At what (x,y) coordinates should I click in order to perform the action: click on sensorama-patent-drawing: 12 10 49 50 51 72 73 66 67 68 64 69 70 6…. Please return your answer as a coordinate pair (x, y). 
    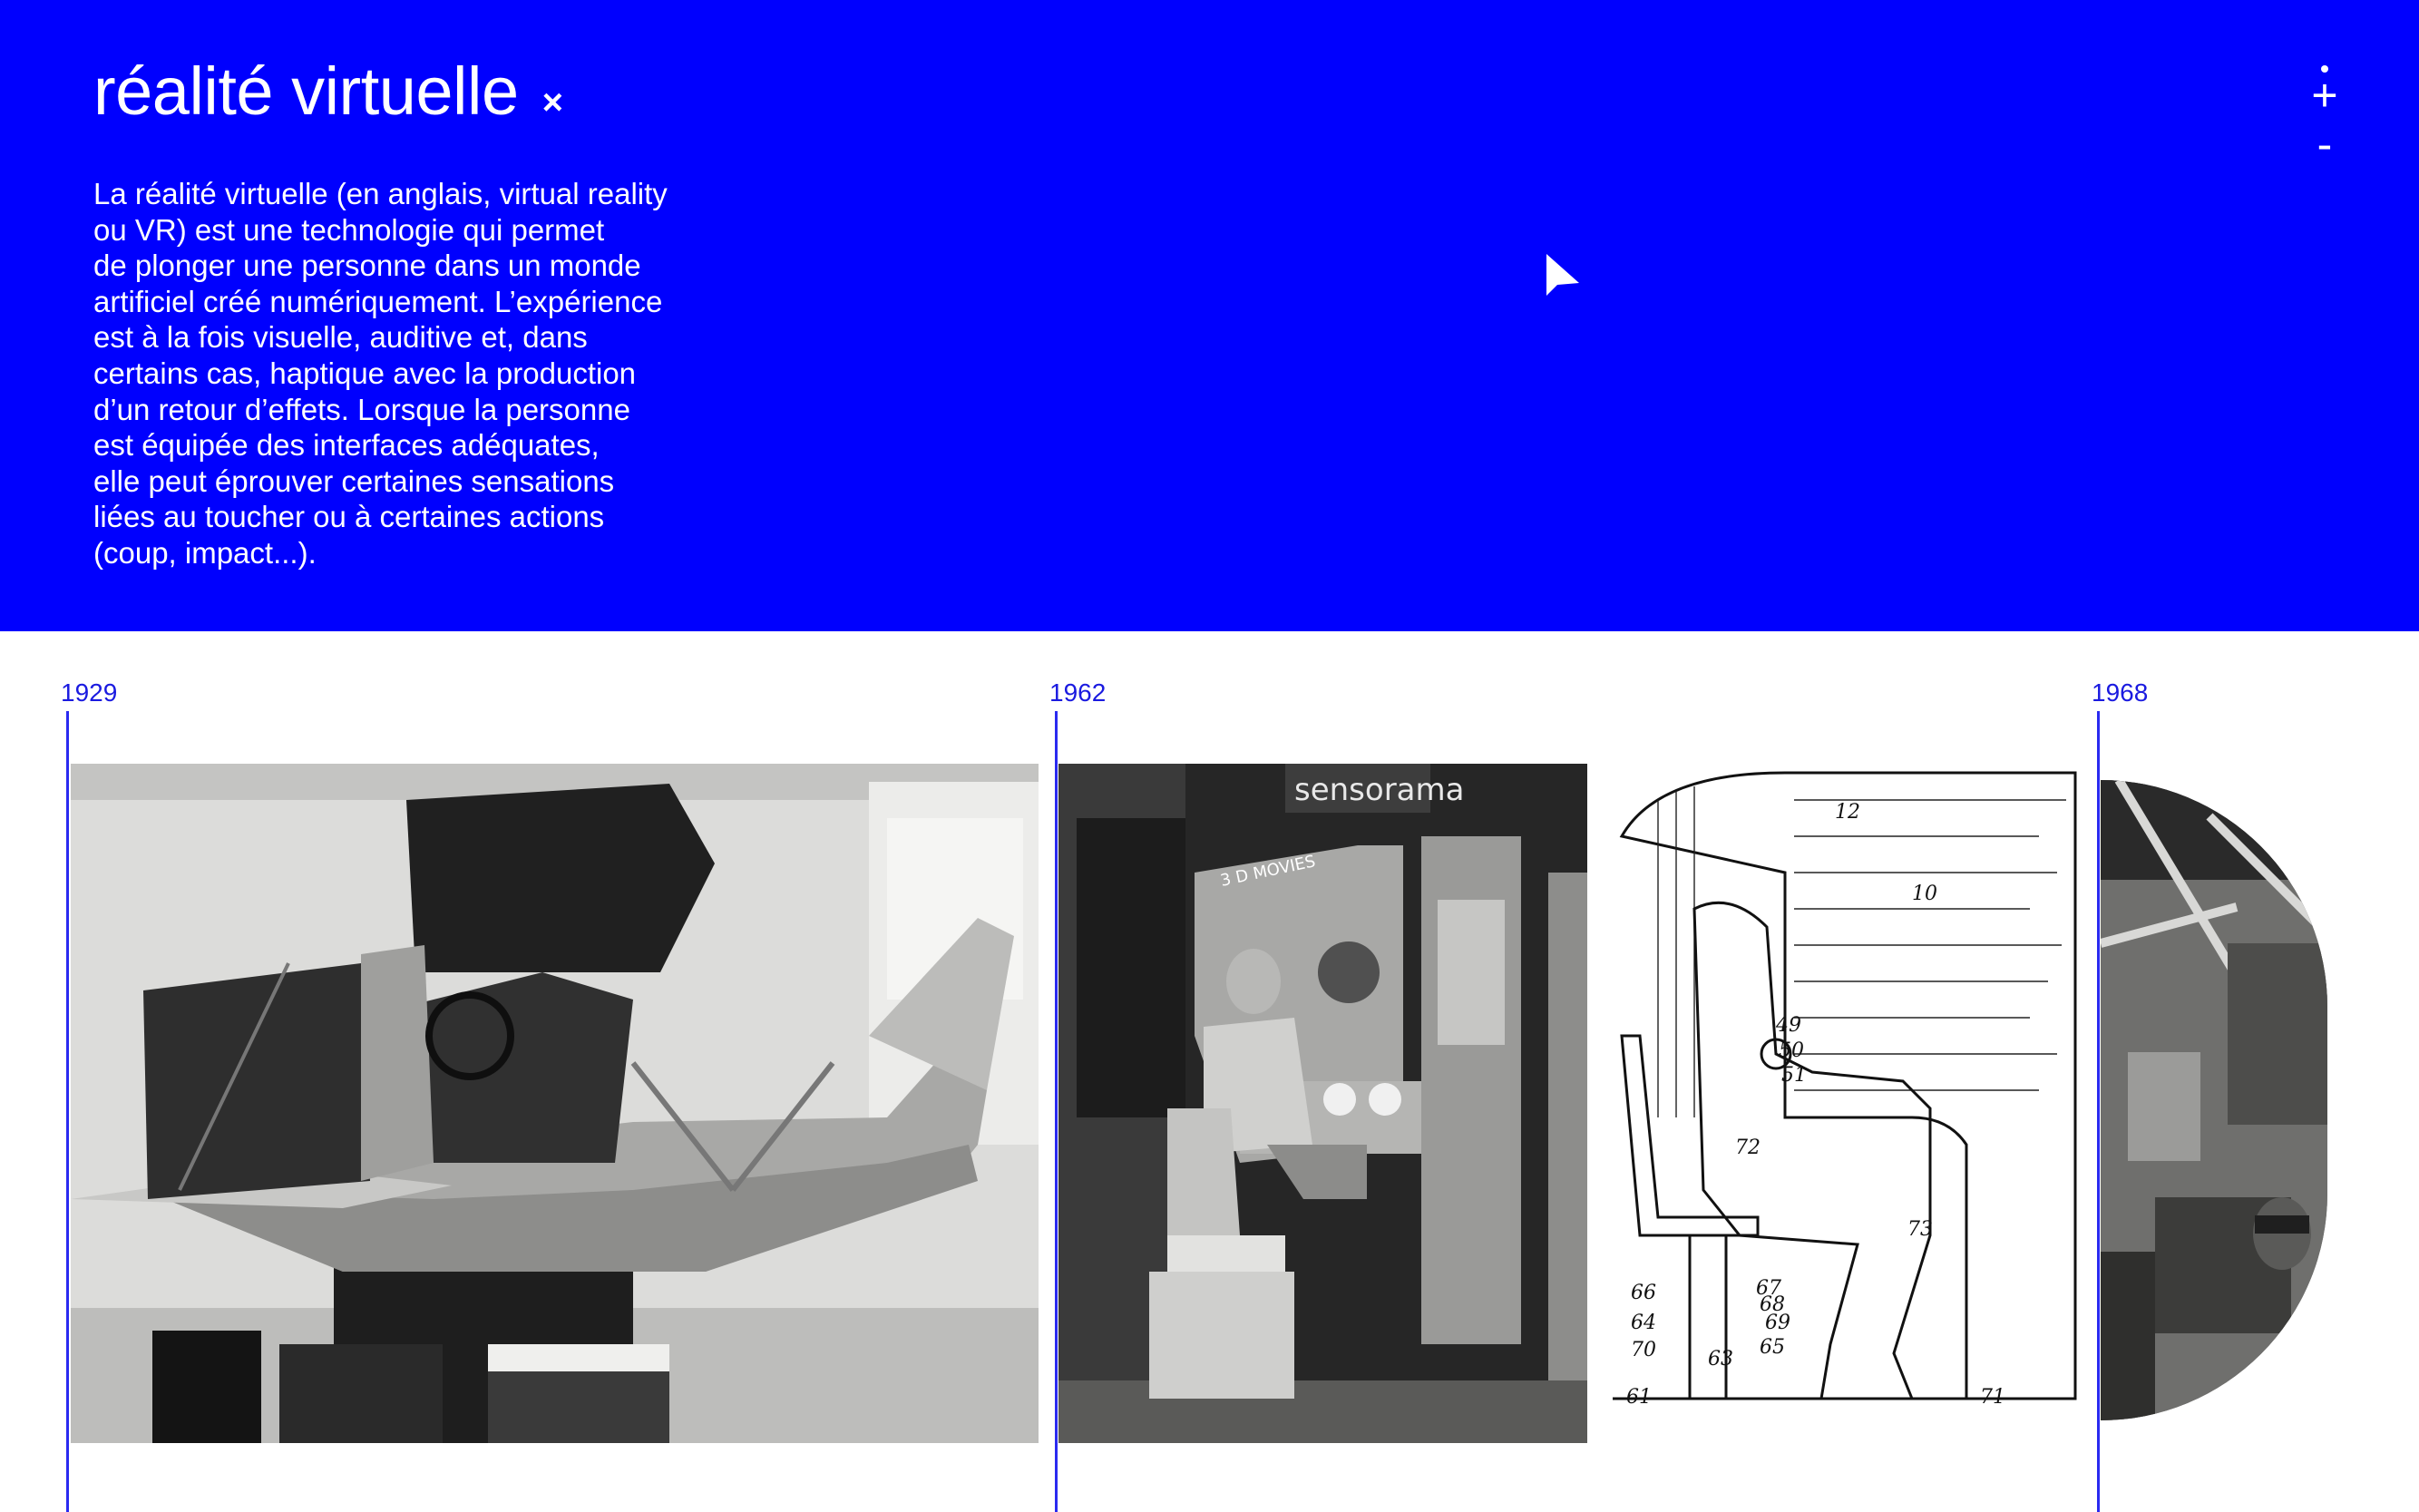
    Looking at the image, I should click on (1844, 1103).